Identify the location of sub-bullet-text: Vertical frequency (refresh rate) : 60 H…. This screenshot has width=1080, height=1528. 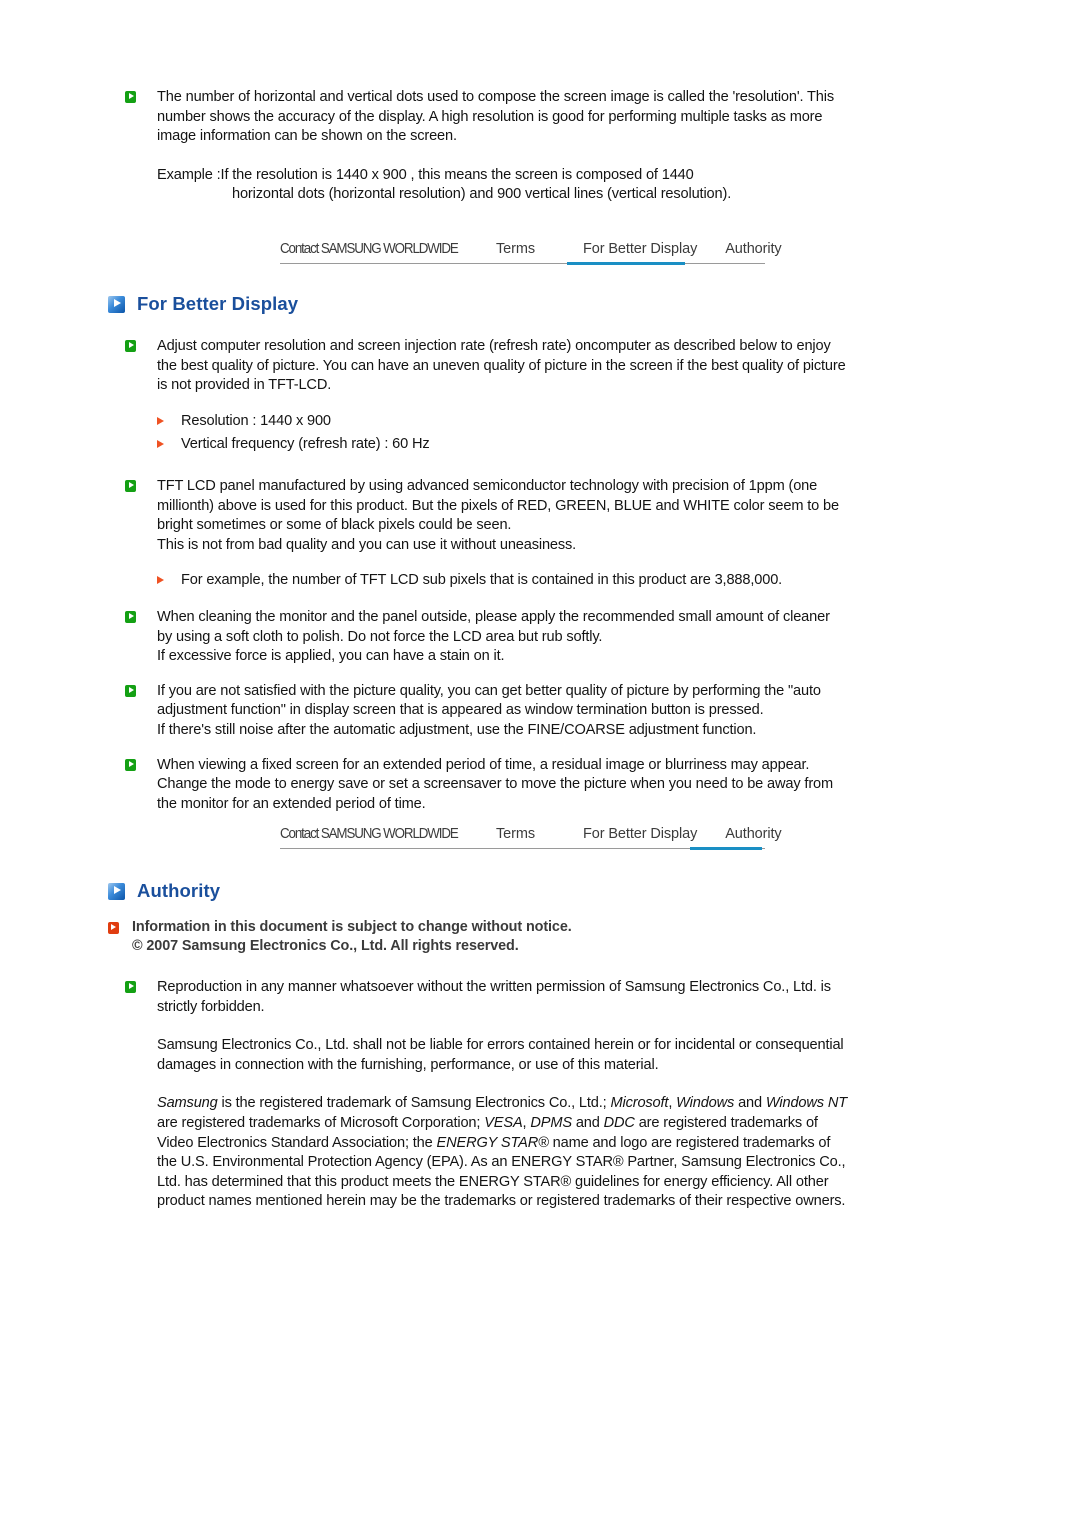
(305, 444).